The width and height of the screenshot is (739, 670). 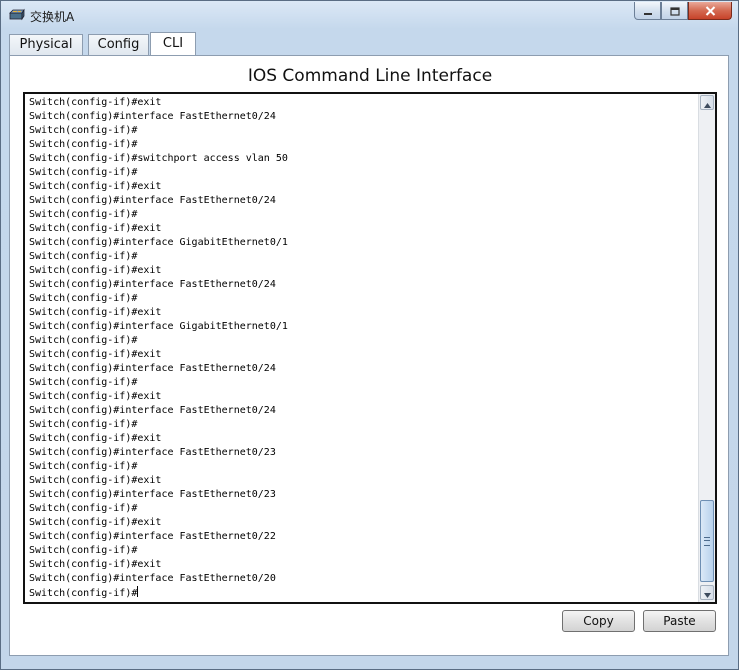 I want to click on maximize-button, so click(x=674, y=11).